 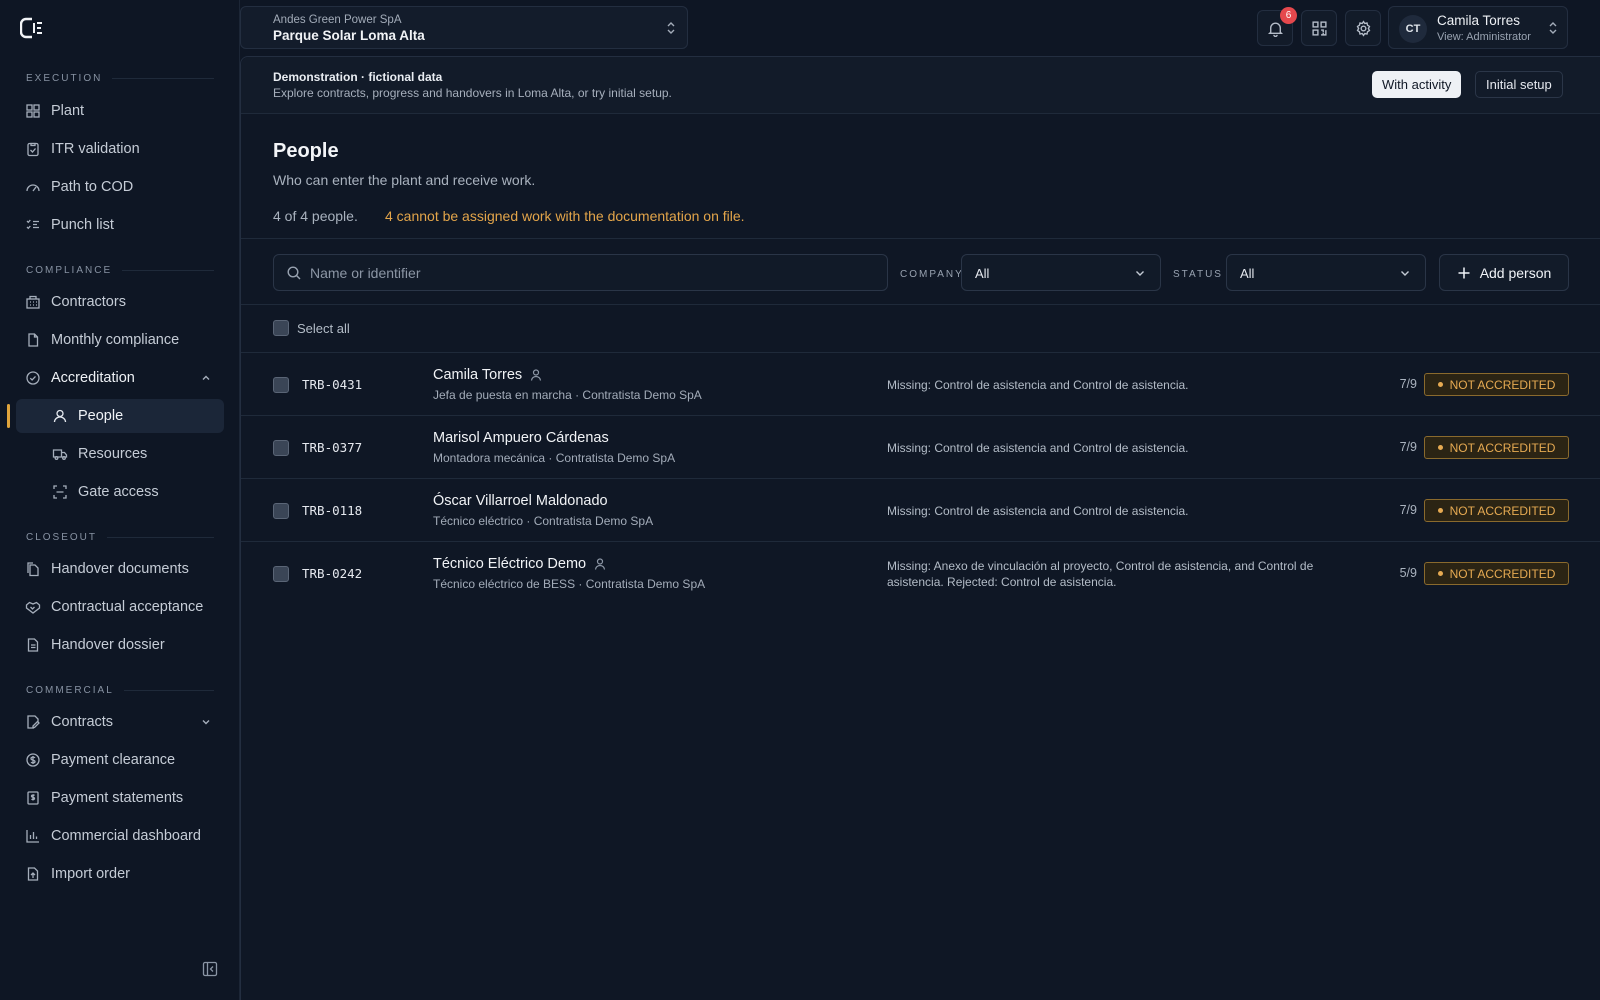 I want to click on person-name: Camila Torres, so click(x=477, y=375).